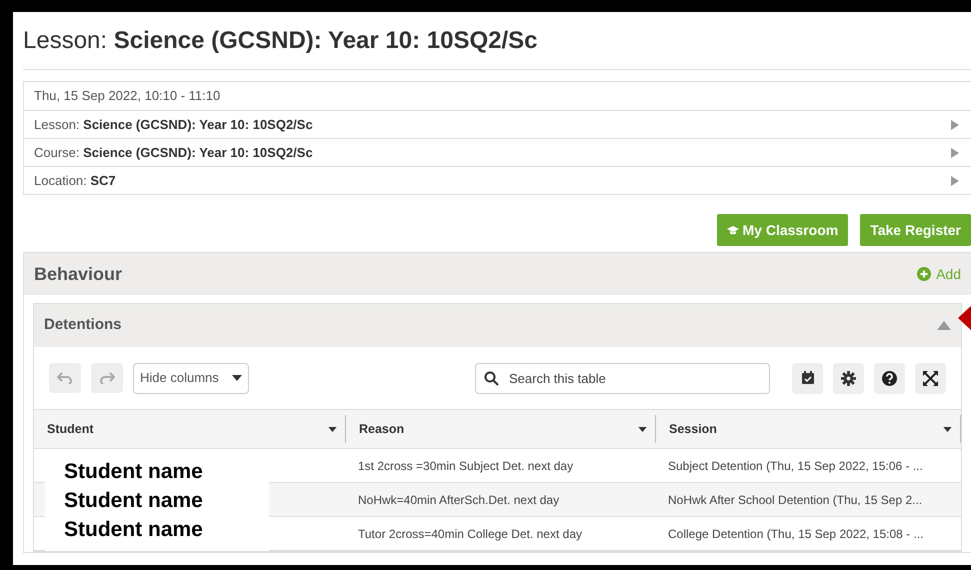  Describe the element at coordinates (280, 41) in the screenshot. I see `page-title: Lesson: Science (GCSND): Year 10: 10SQ2/Sc` at that location.